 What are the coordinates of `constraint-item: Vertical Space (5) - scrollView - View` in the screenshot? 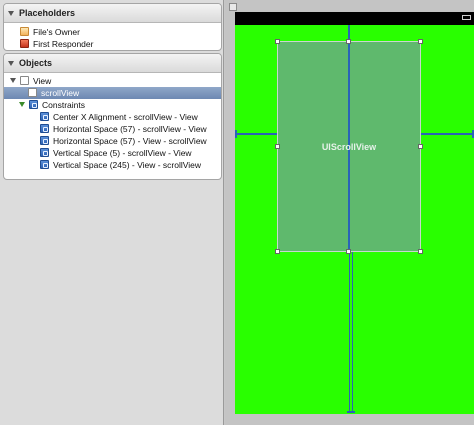 It's located at (112, 153).